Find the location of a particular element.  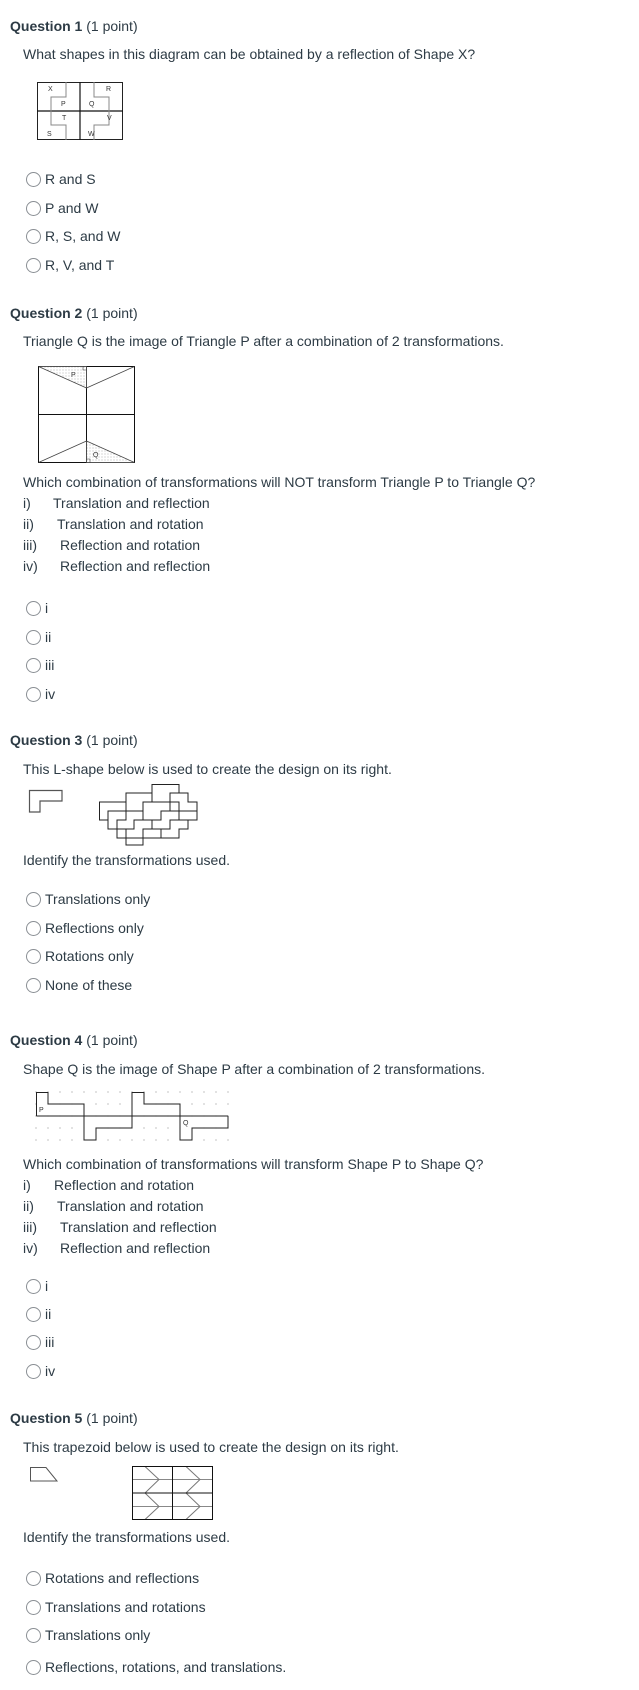

trapezoid-figure is located at coordinates (44, 1474).